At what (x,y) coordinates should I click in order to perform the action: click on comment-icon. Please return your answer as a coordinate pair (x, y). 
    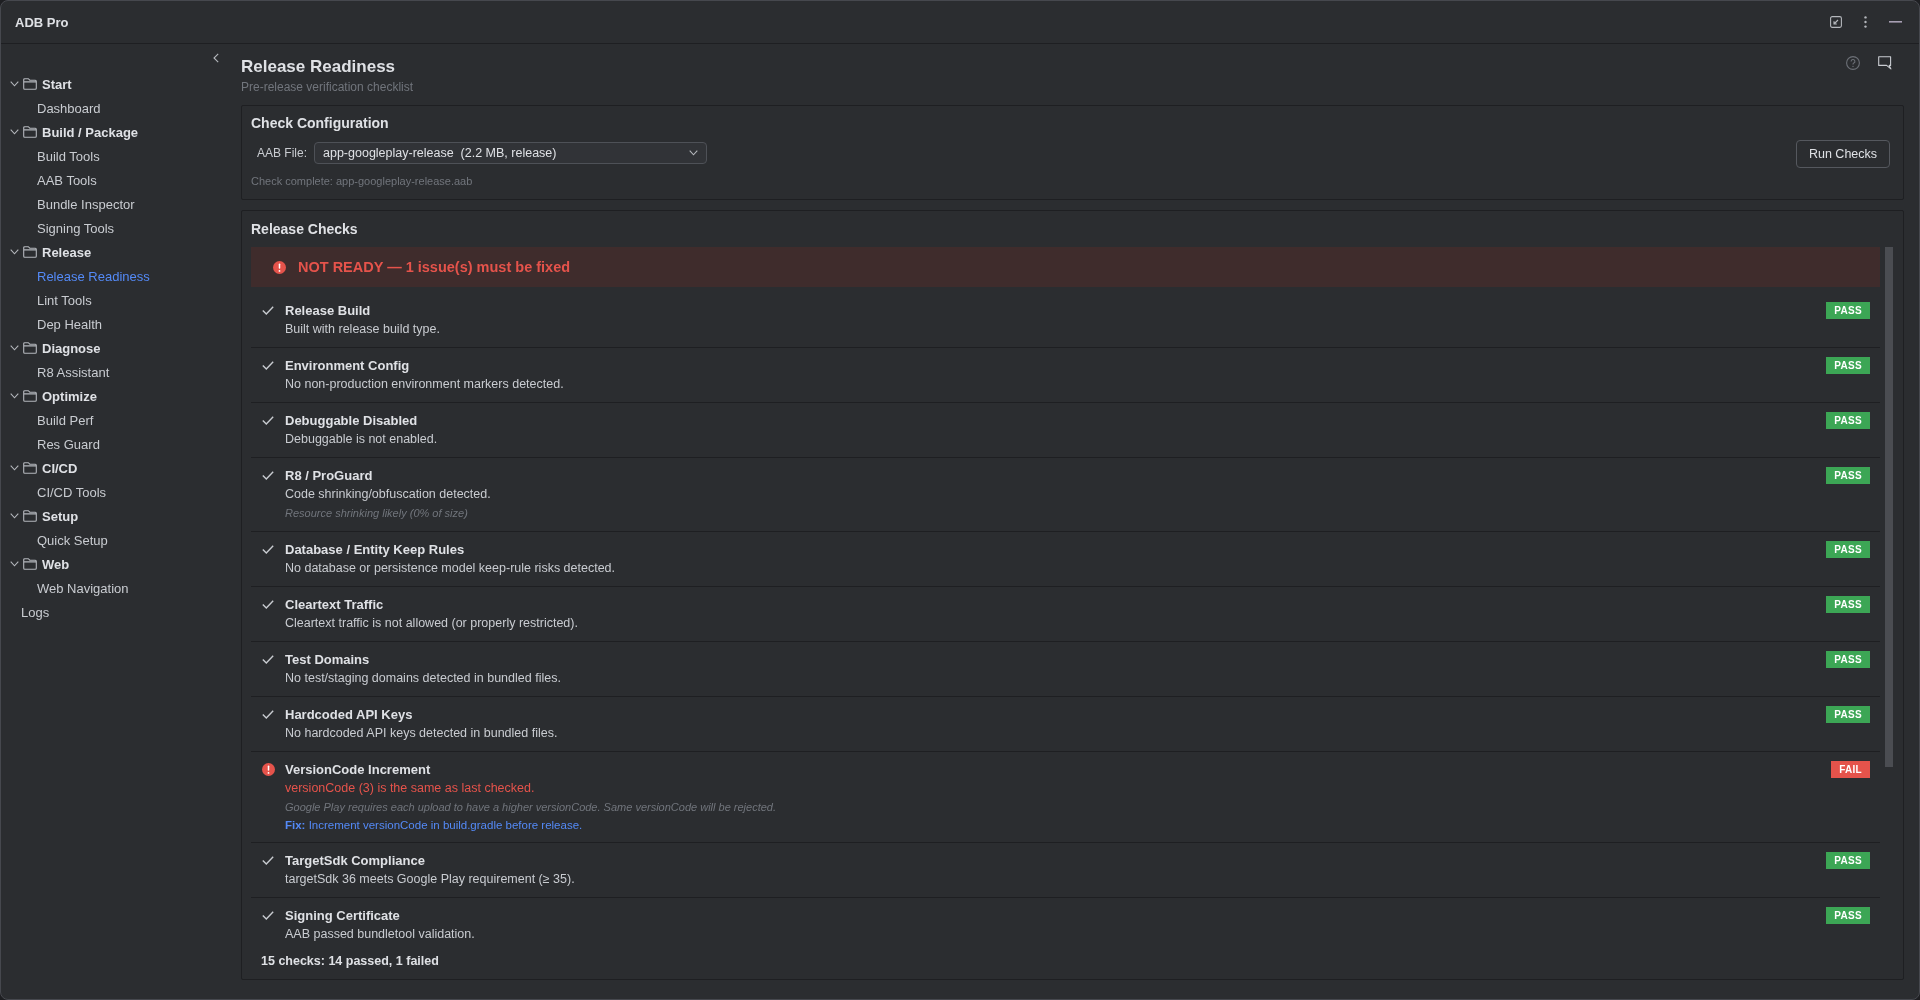
    Looking at the image, I should click on (1885, 63).